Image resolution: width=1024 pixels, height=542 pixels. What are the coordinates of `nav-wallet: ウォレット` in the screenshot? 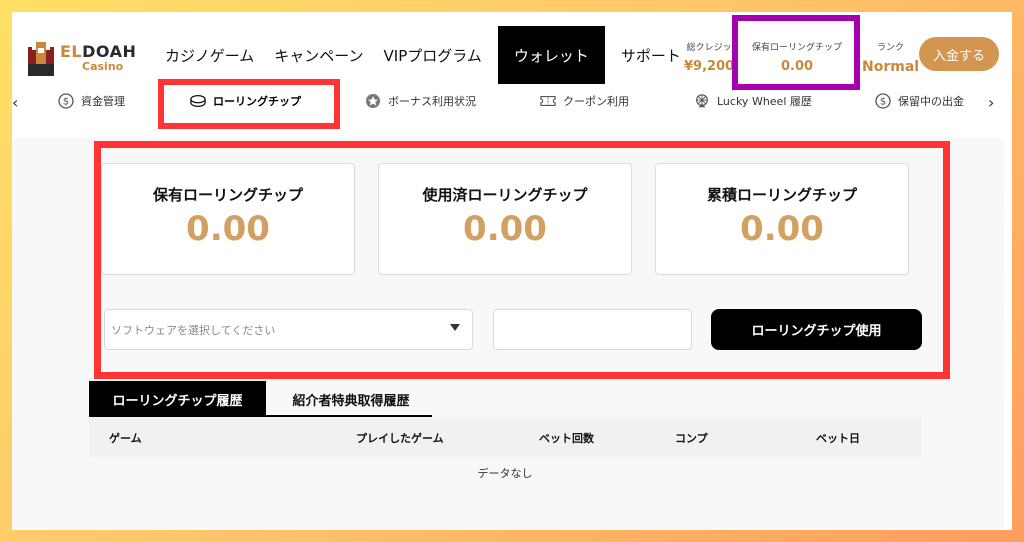 It's located at (551, 55).